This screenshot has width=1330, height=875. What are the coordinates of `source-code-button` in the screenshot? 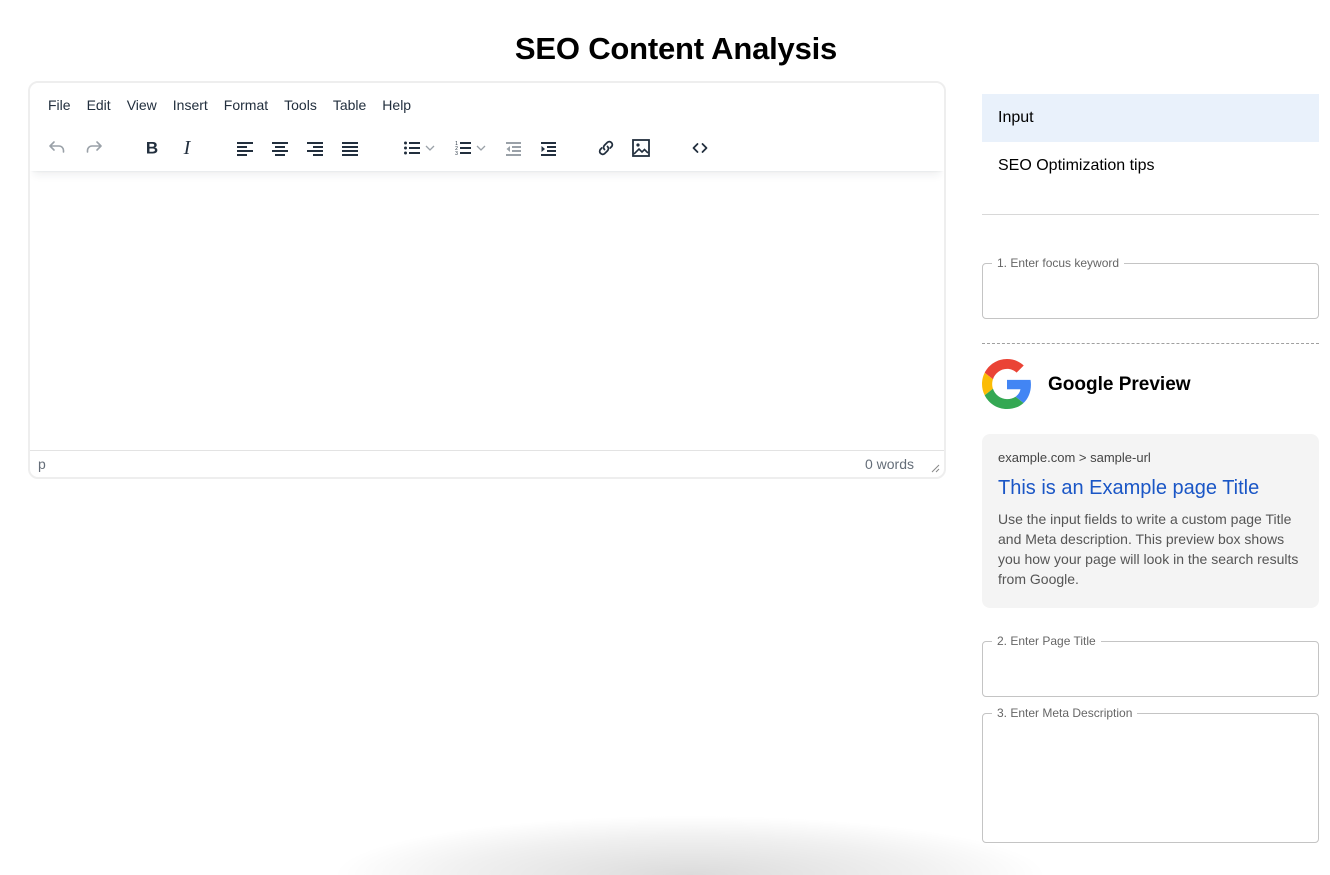 It's located at (700, 148).